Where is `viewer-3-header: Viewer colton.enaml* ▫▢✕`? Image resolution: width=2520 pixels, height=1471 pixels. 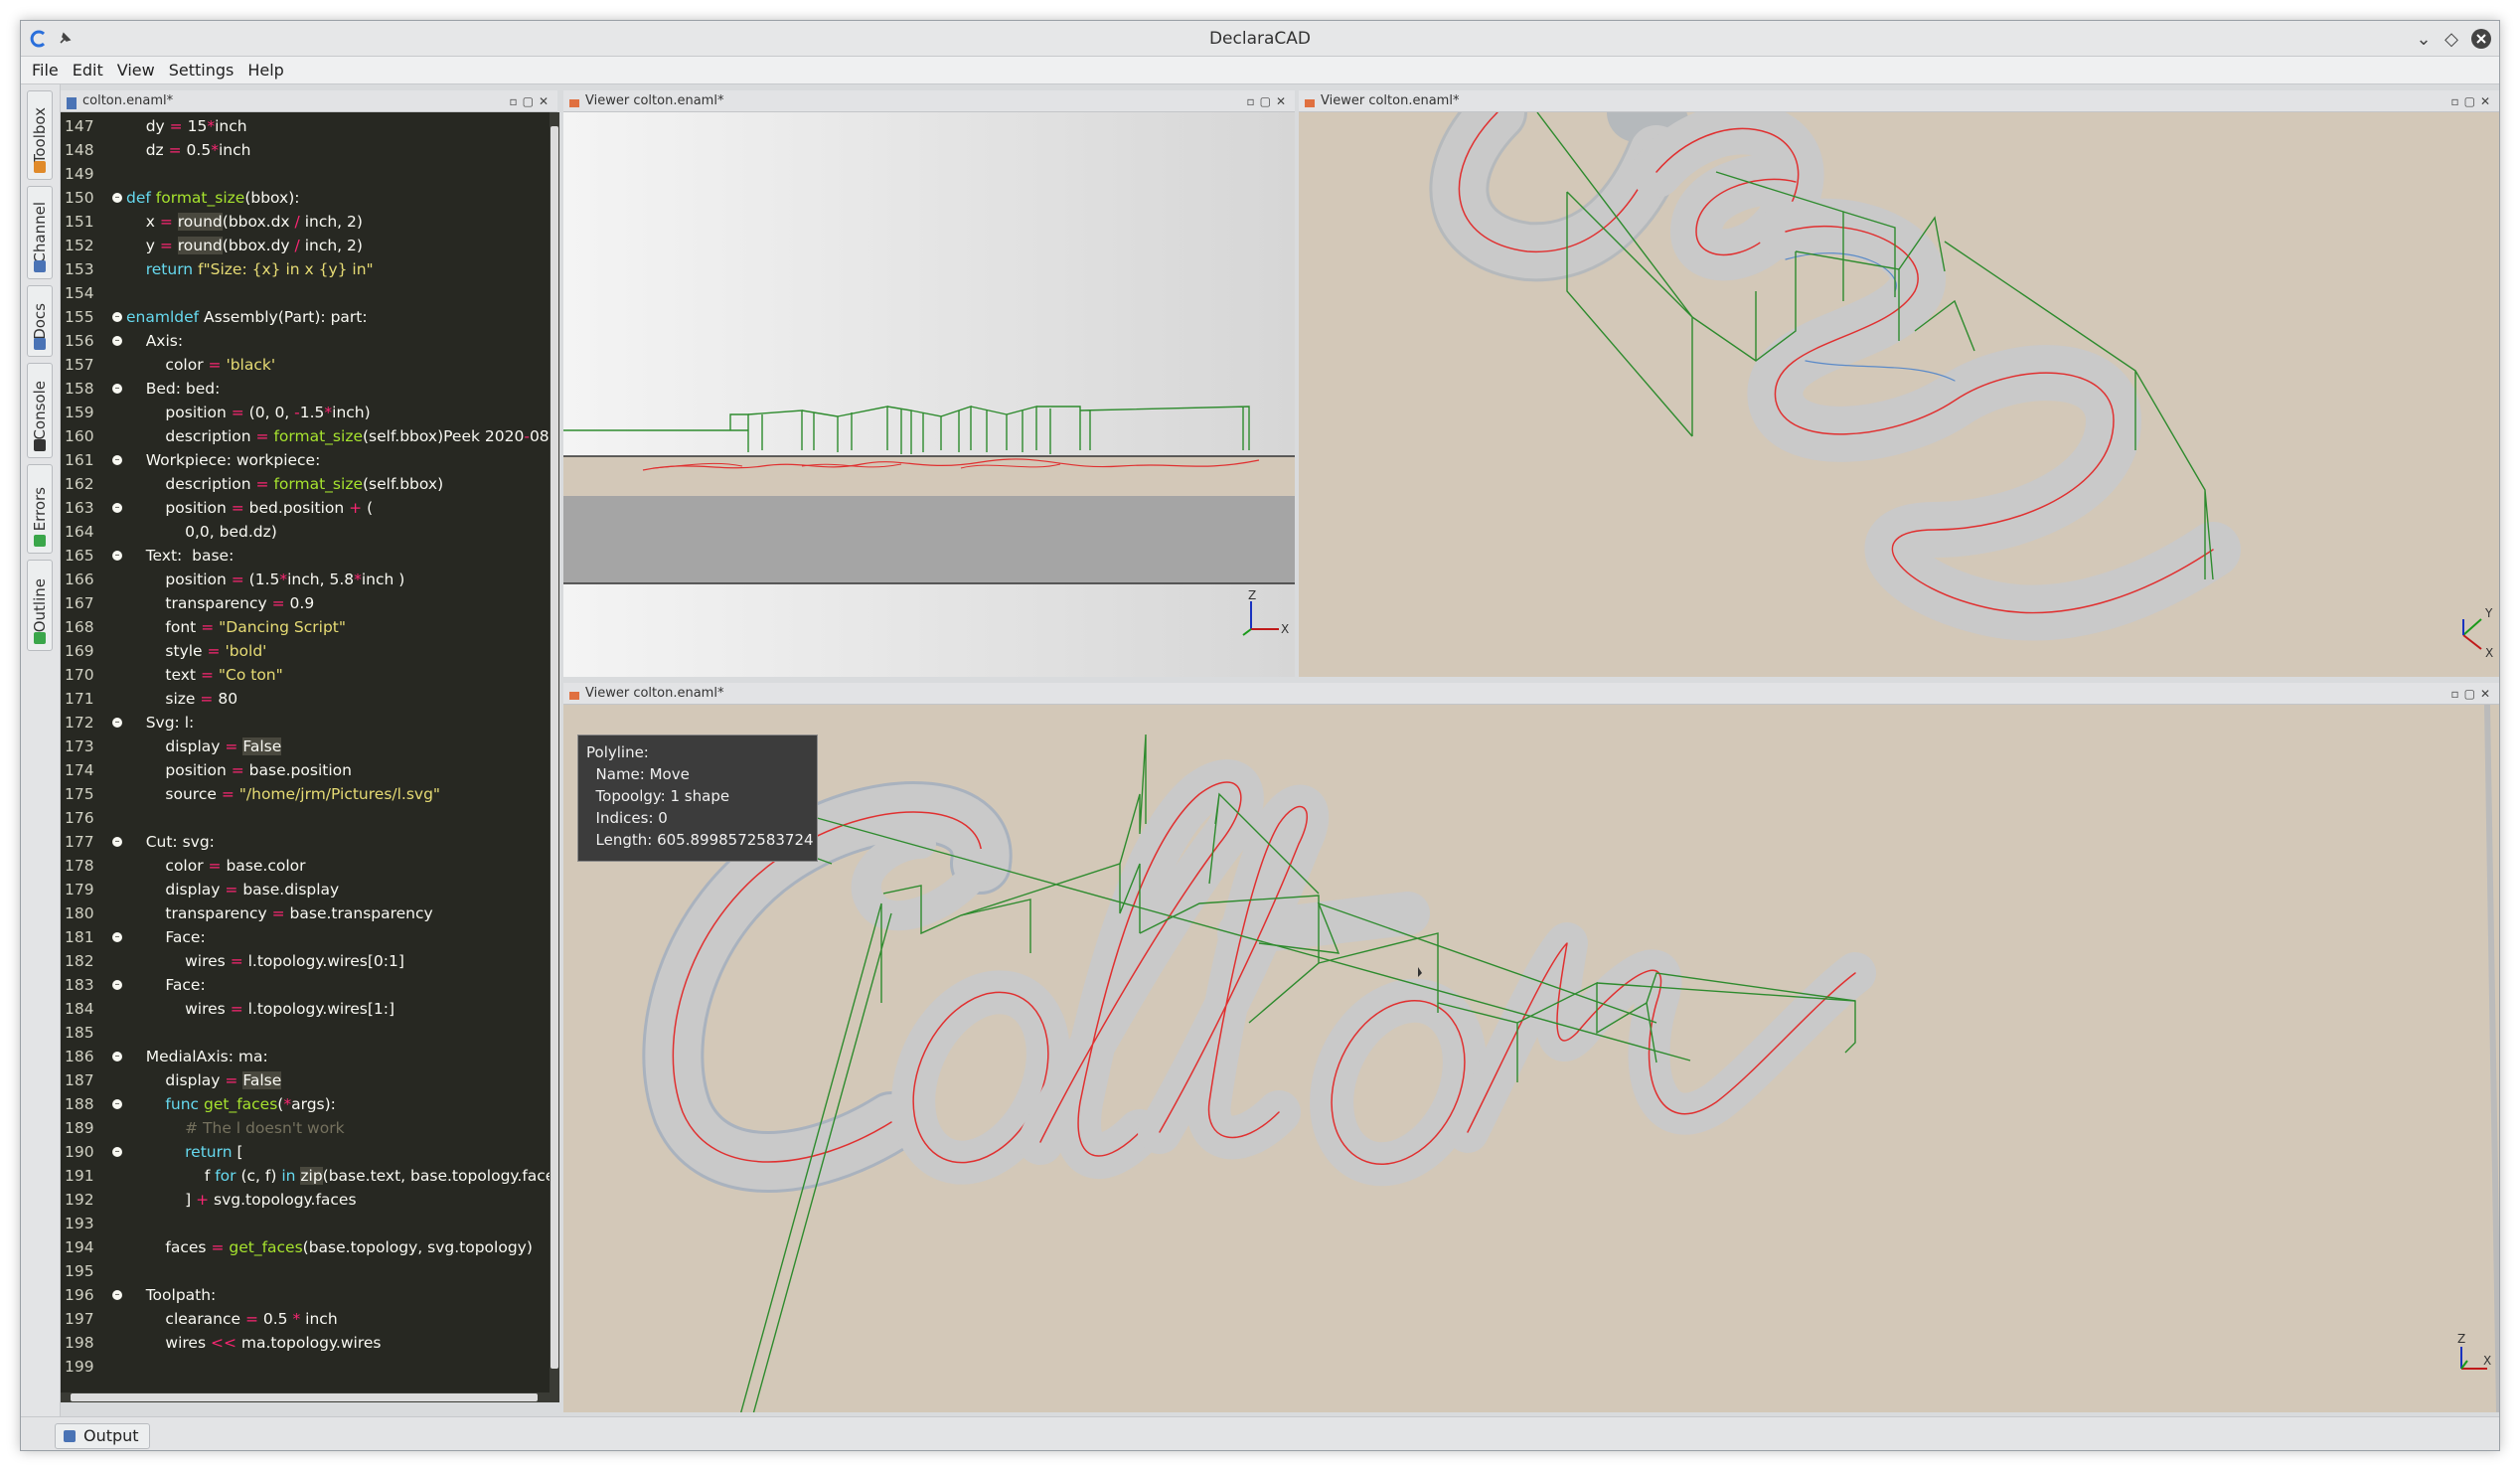 viewer-3-header: Viewer colton.enaml* ▫▢✕ is located at coordinates (1531, 694).